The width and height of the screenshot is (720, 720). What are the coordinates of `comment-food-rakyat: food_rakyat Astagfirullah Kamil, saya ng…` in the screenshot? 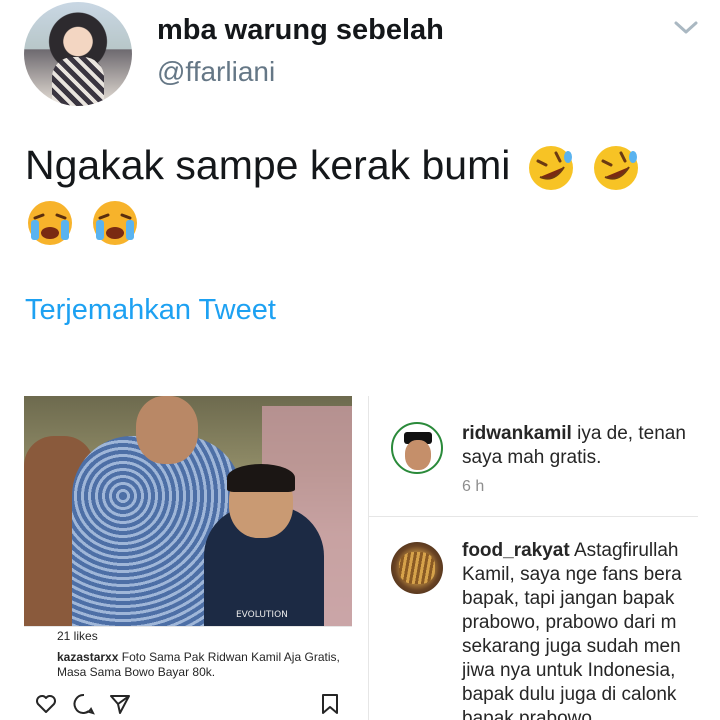 It's located at (572, 629).